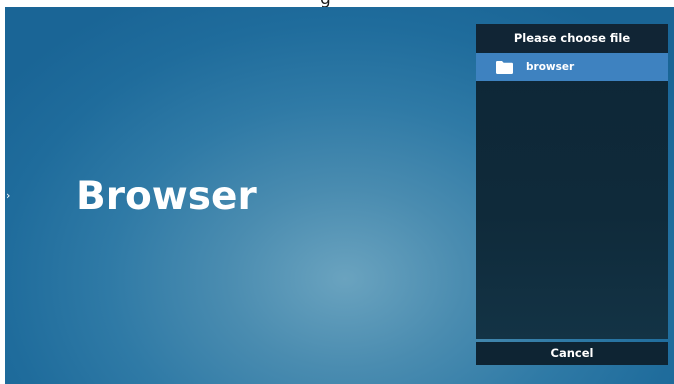 The height and width of the screenshot is (384, 674). I want to click on app-title: Browser, so click(166, 196).